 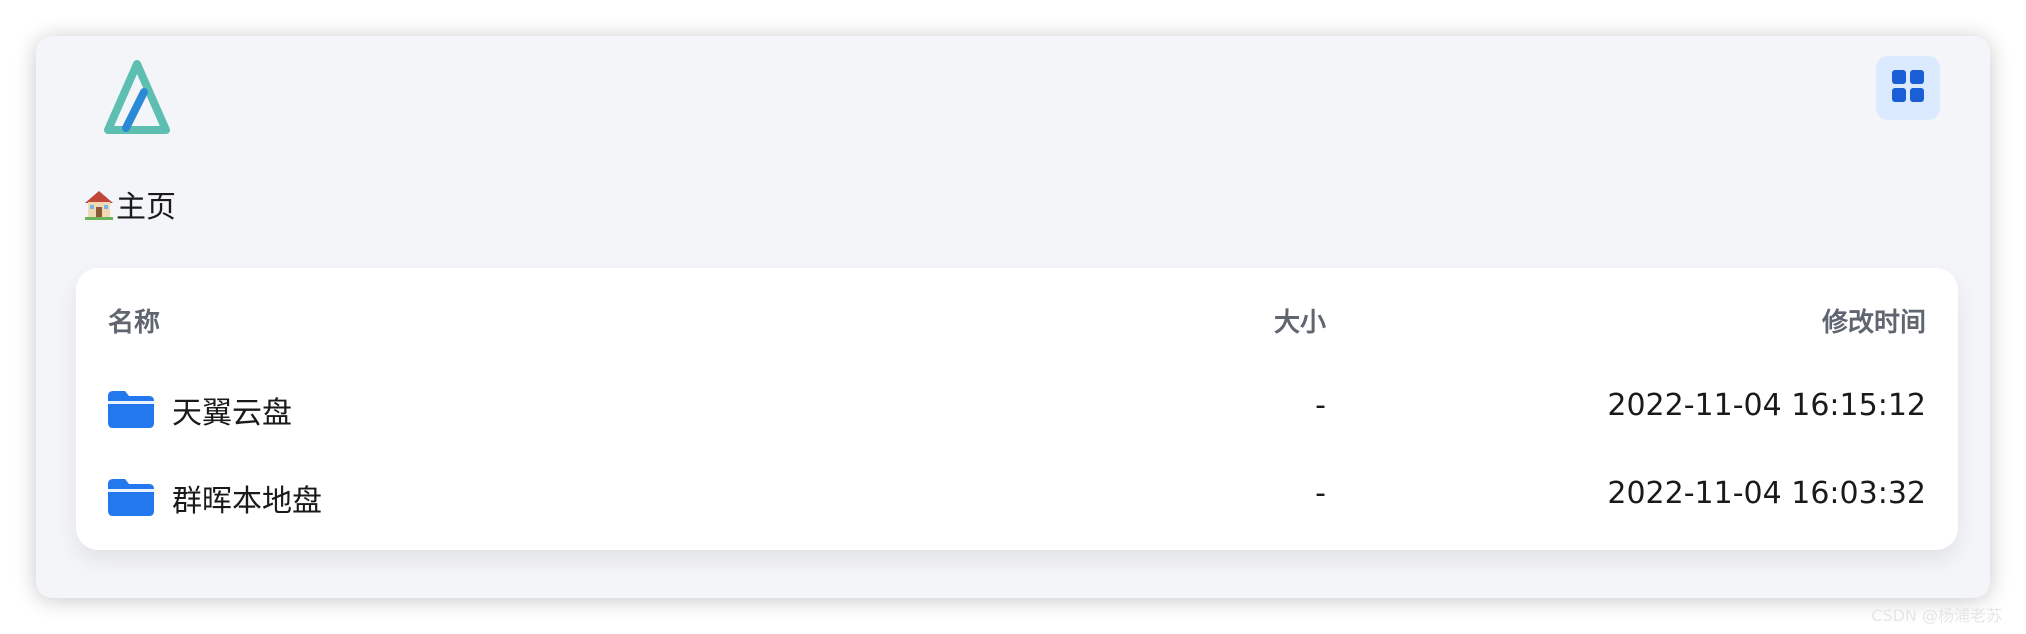 What do you see at coordinates (137, 93) in the screenshot?
I see `alist-logo-icon` at bounding box center [137, 93].